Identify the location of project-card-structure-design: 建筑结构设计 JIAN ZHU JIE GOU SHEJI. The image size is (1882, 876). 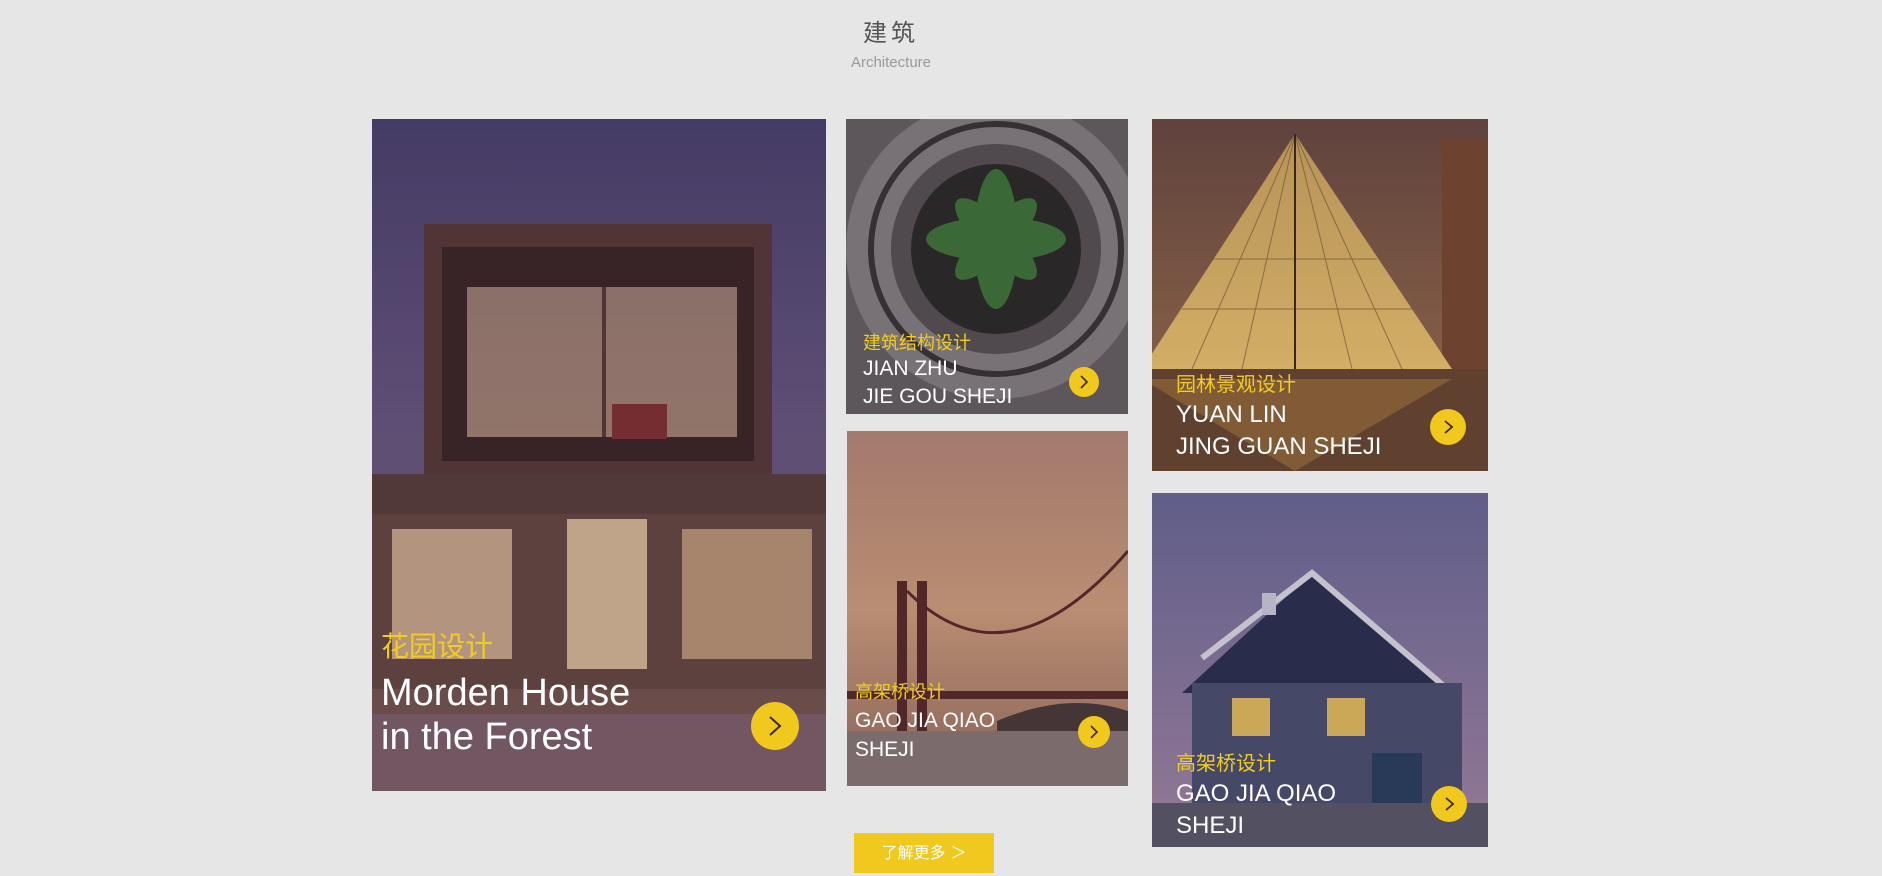
(987, 266).